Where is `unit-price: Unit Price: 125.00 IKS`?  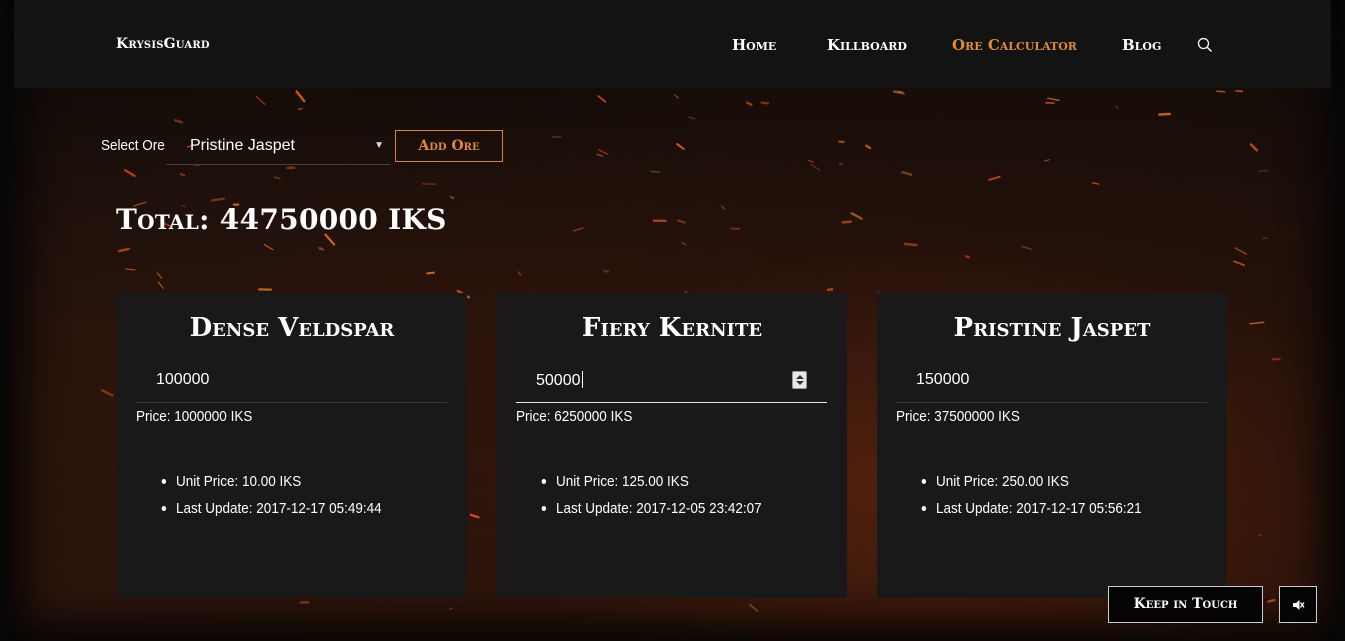
unit-price: Unit Price: 125.00 IKS is located at coordinates (651, 486).